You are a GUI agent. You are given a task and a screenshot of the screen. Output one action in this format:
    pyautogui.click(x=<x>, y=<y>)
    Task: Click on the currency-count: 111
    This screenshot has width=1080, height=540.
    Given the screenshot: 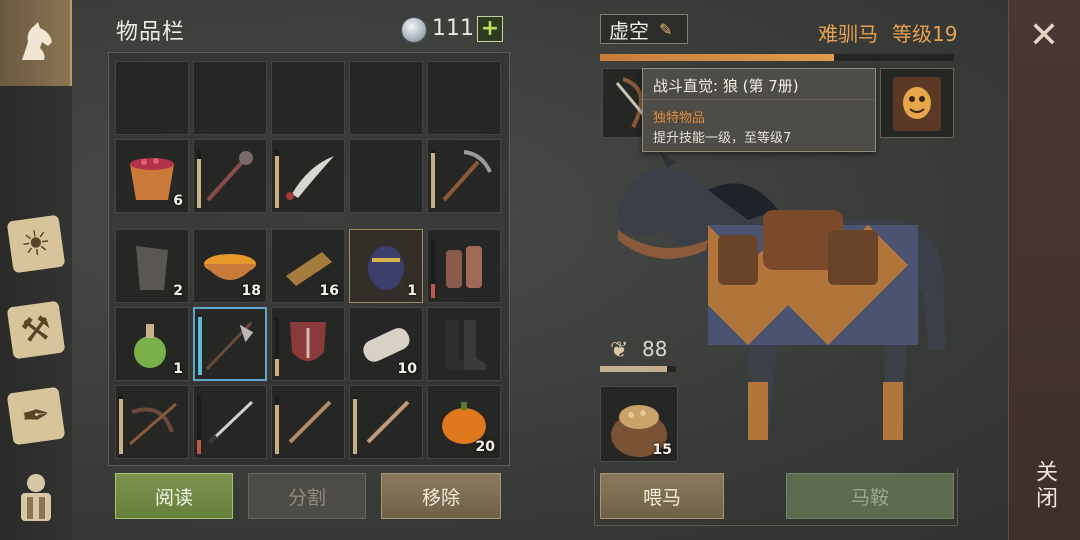 What is the action you would take?
    pyautogui.click(x=453, y=28)
    